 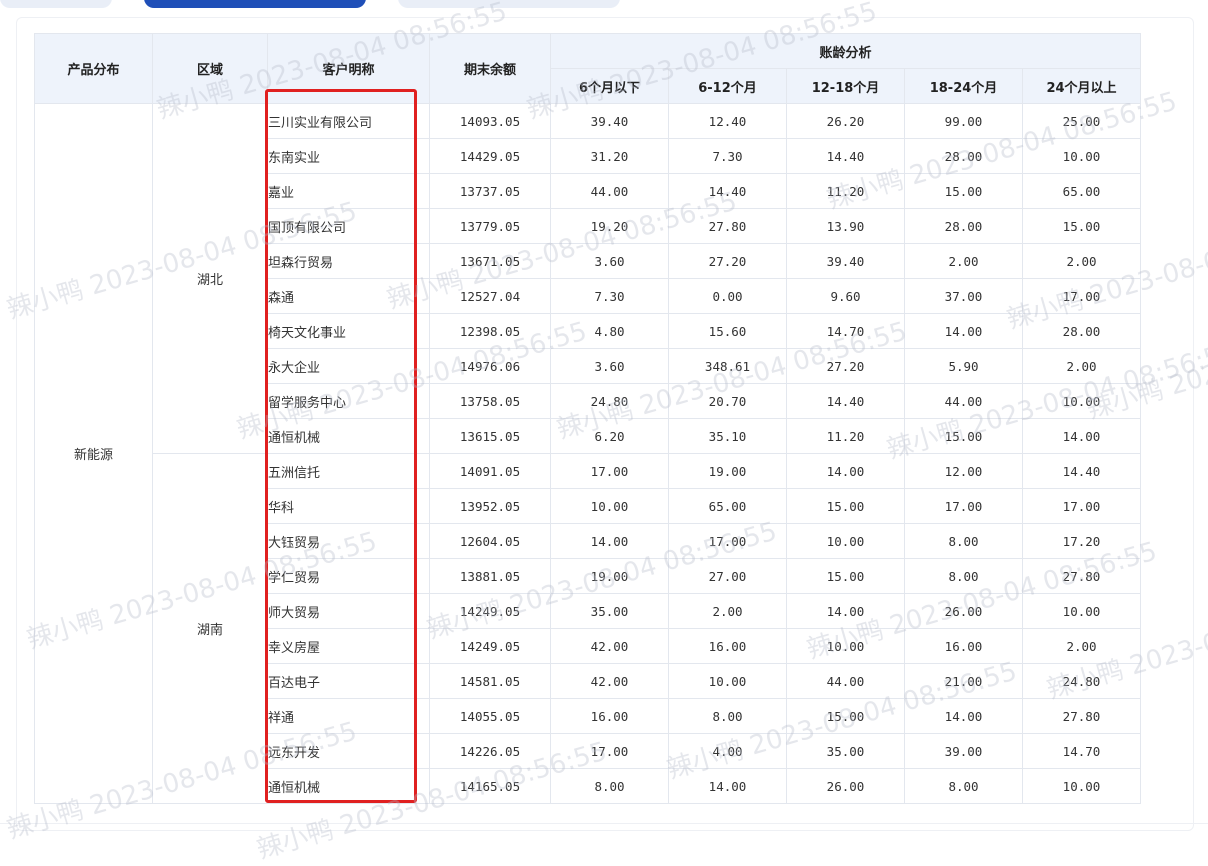 I want to click on aging-value-cell: 31.20, so click(x=609, y=156).